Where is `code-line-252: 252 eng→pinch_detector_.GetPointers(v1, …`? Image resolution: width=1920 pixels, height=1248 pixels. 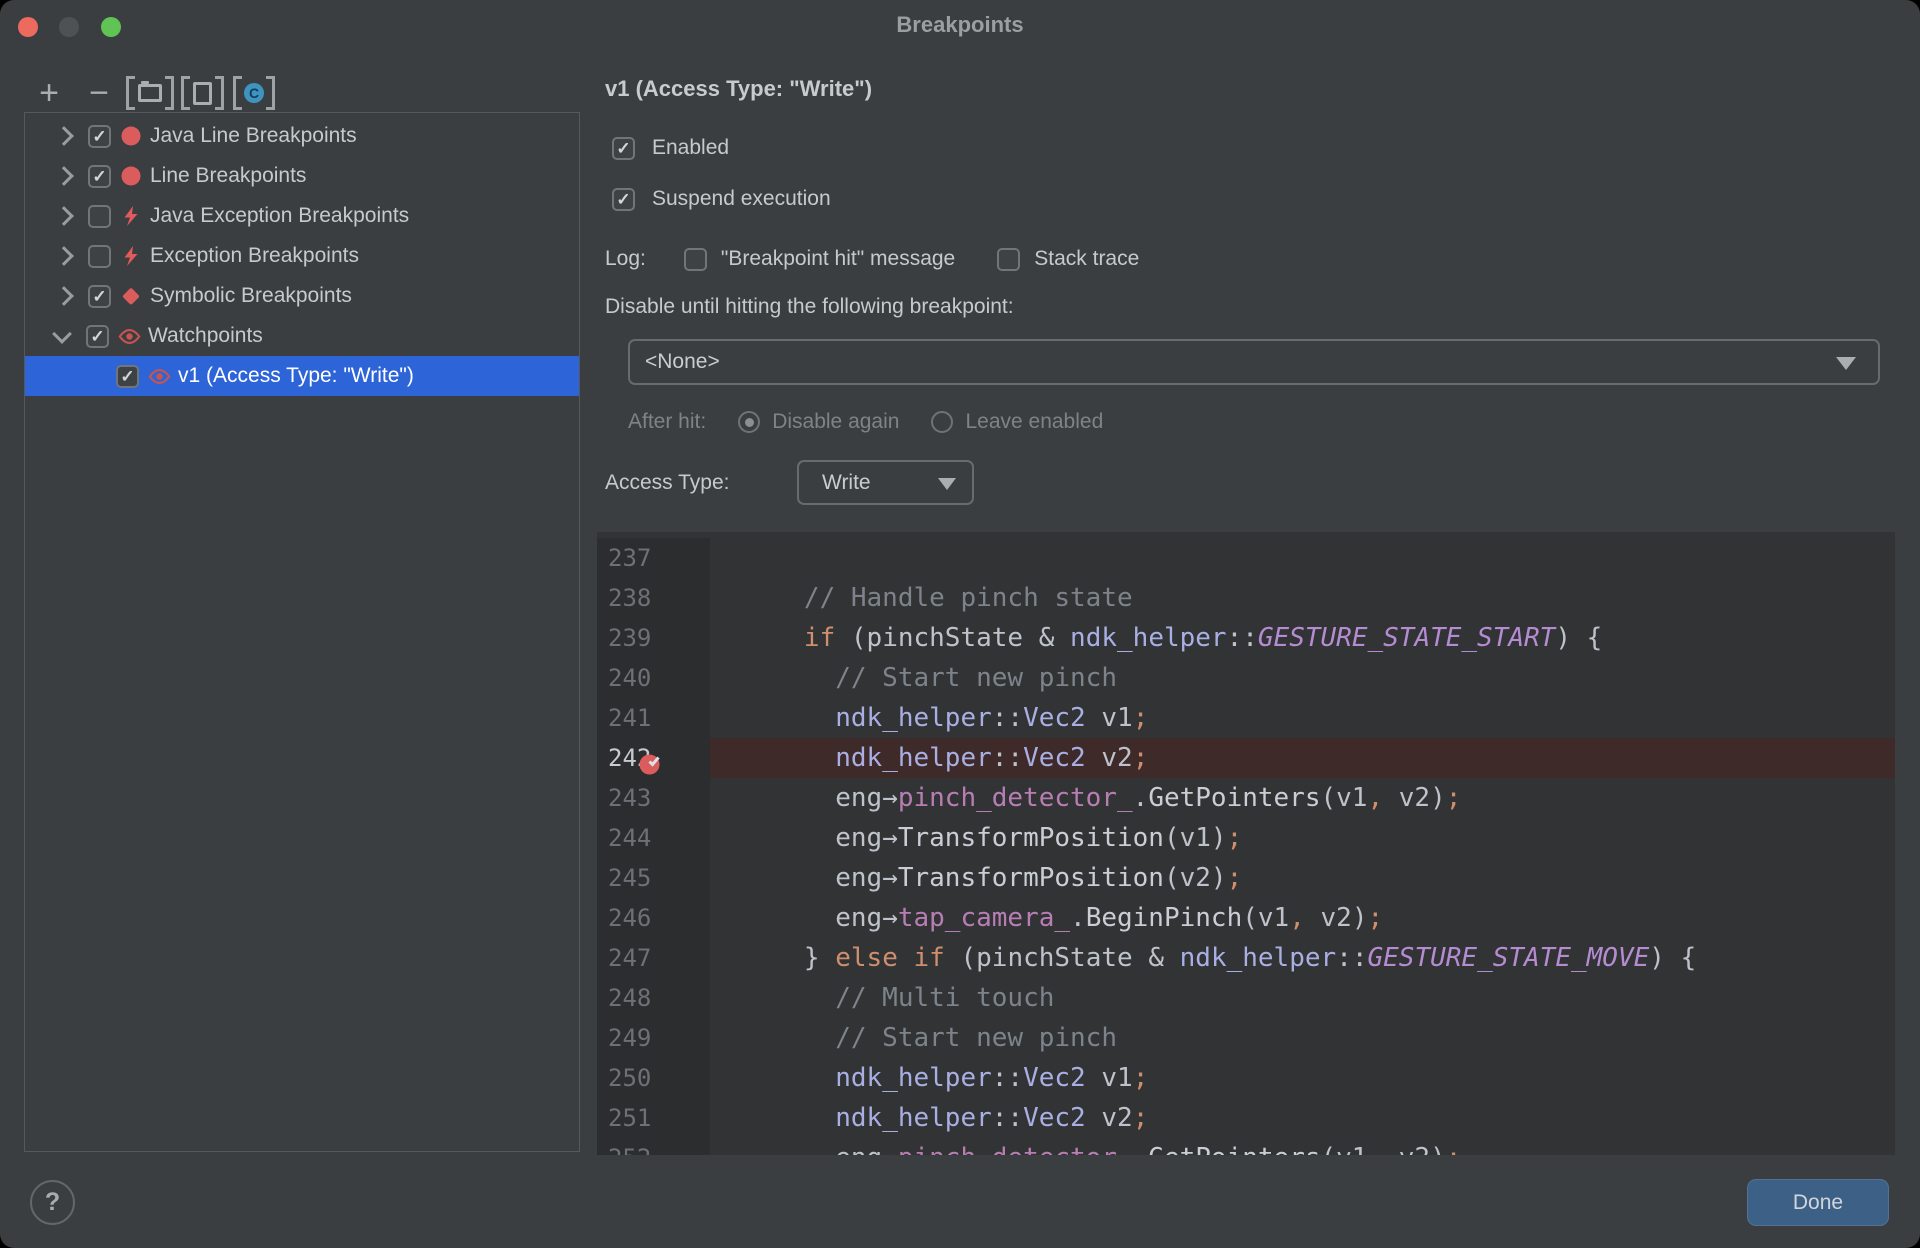
code-line-252: 252 eng→pinch_detector_.GetPointers(v1, … is located at coordinates (1246, 1146).